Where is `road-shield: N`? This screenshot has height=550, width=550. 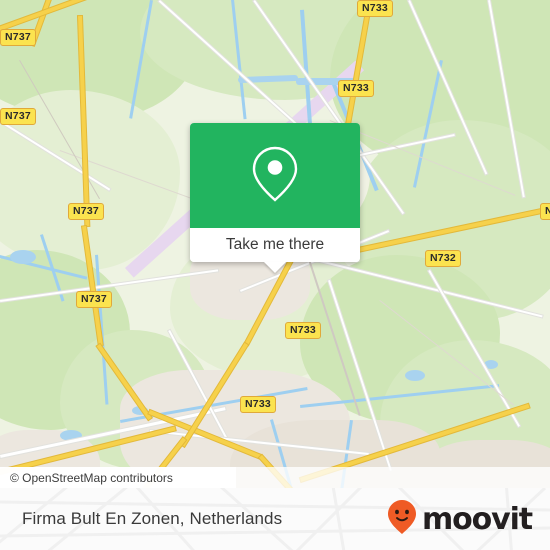
road-shield: N is located at coordinates (545, 211).